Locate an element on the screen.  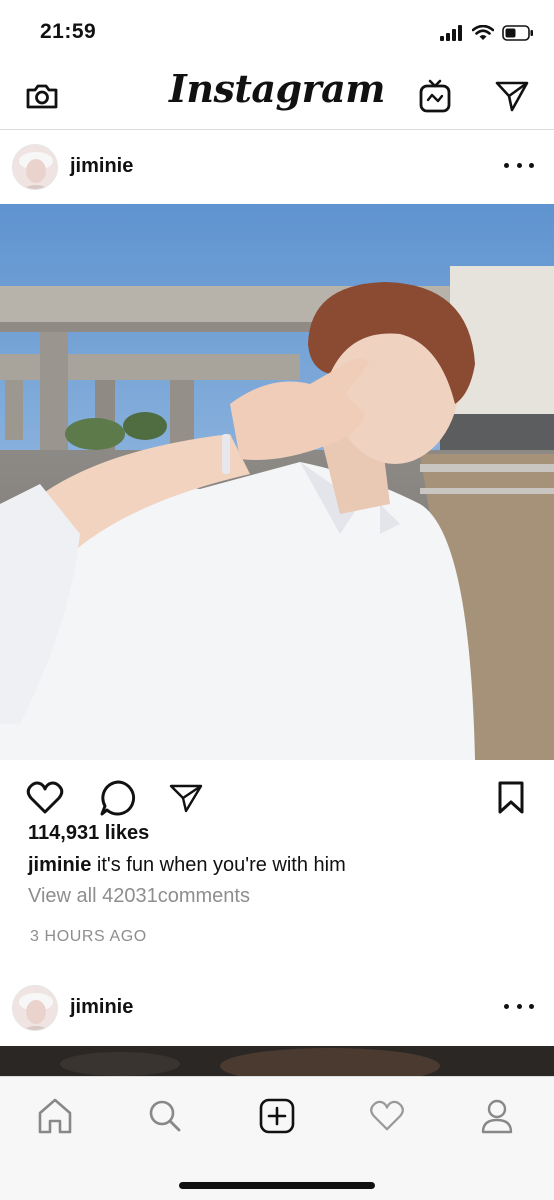
add-post-icon is located at coordinates (277, 1116).